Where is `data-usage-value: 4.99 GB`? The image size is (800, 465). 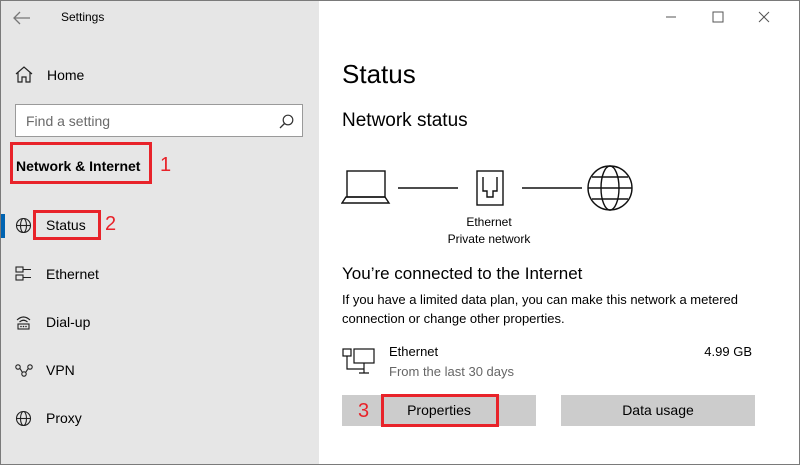
data-usage-value: 4.99 GB is located at coordinates (728, 351).